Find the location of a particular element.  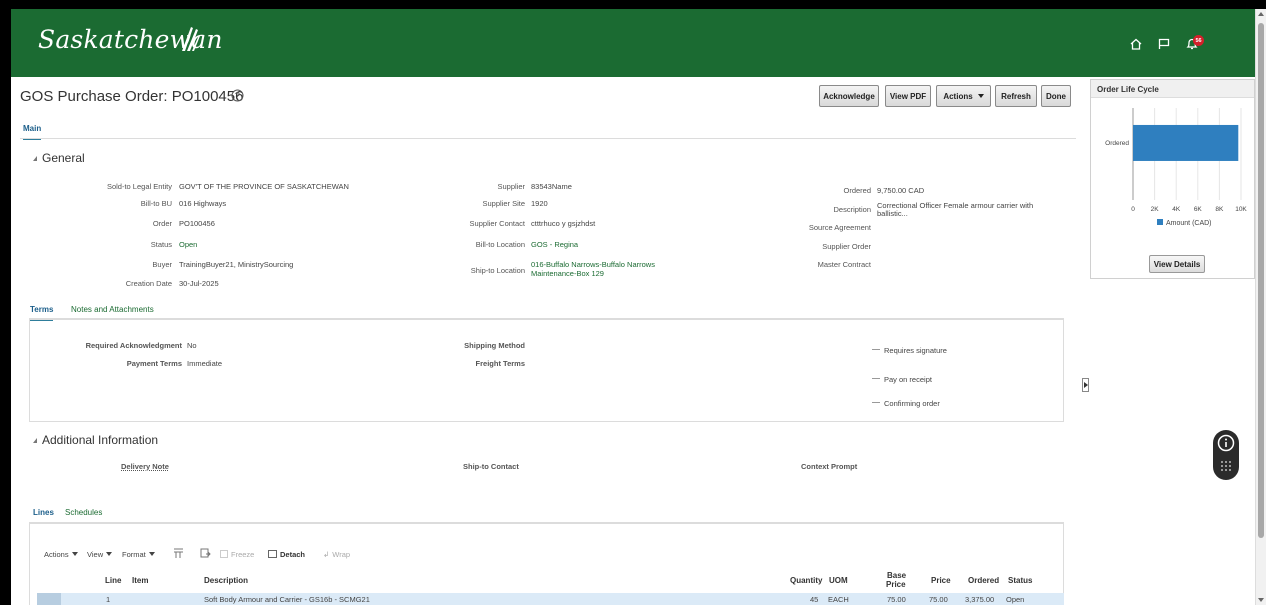

flag-icon is located at coordinates (1164, 44).